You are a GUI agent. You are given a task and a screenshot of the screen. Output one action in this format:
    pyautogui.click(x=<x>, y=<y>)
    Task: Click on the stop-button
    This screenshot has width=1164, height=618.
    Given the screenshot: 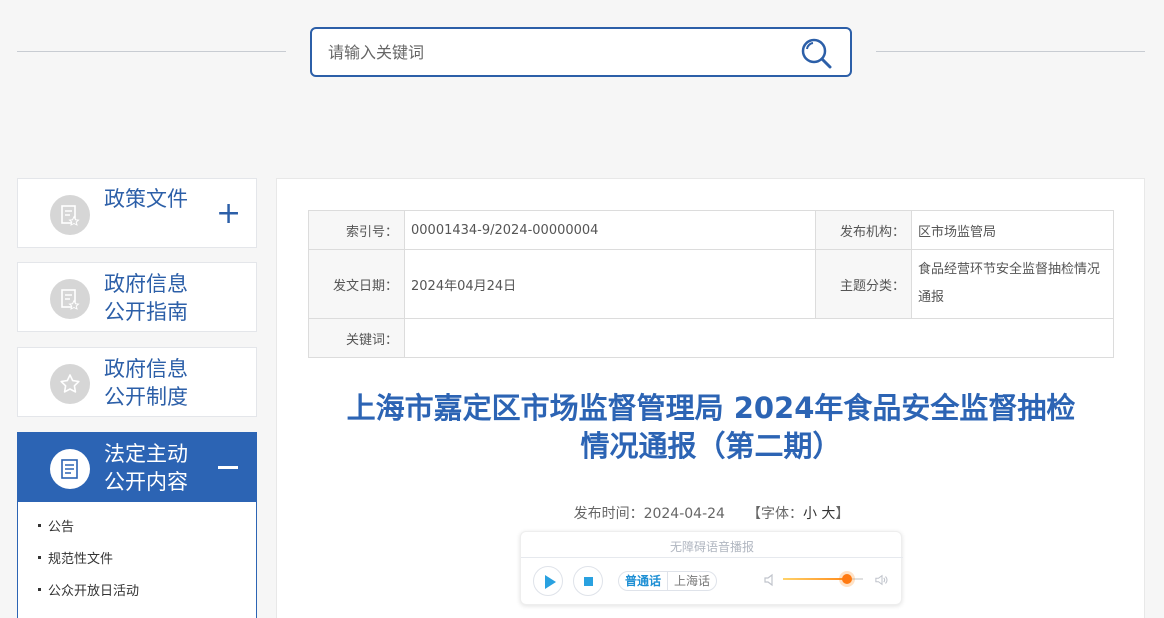 What is the action you would take?
    pyautogui.click(x=588, y=581)
    